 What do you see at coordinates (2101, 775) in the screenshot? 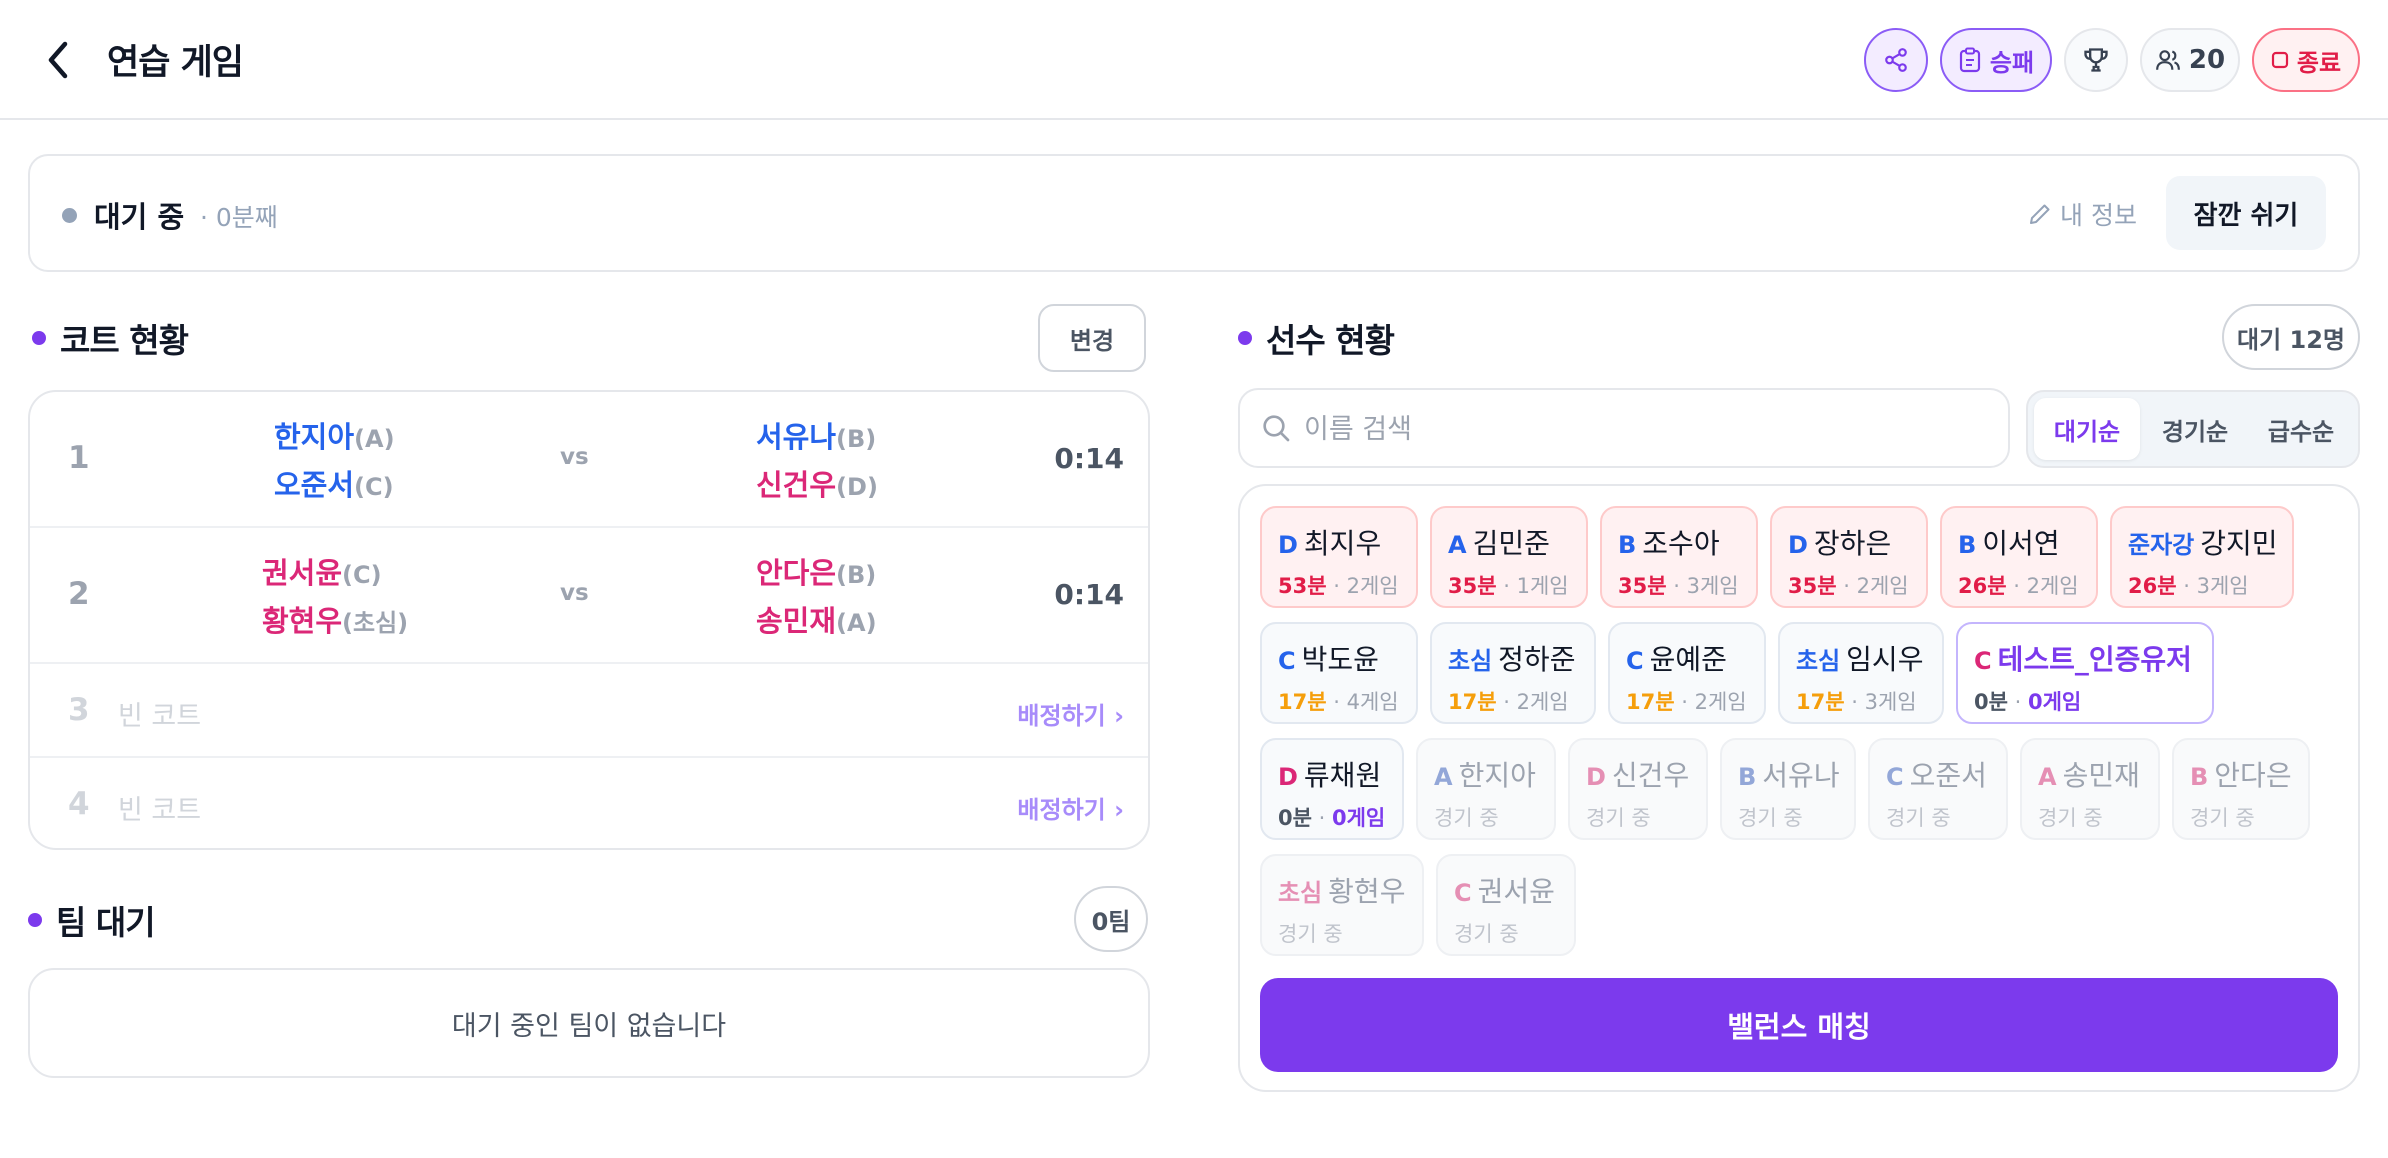
I see `player-name: 송민재` at bounding box center [2101, 775].